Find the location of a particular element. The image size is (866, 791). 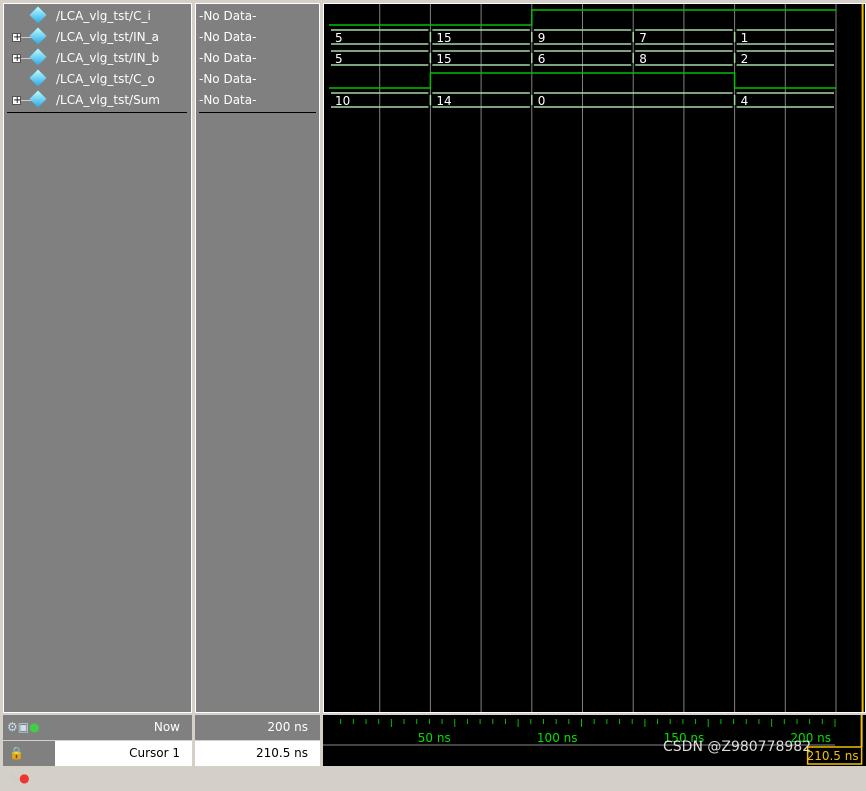

bus-value-label: 6 is located at coordinates (542, 59).